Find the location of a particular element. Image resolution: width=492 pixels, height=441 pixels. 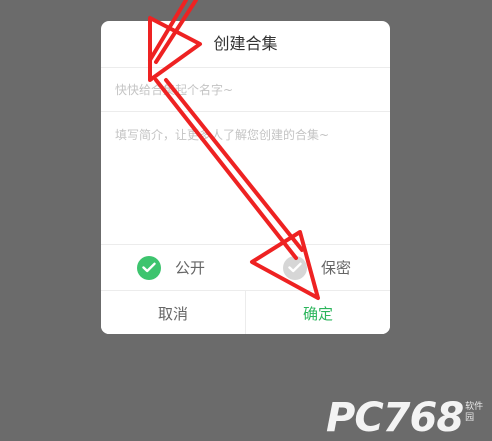

cancel-button: 取消 is located at coordinates (173, 312).